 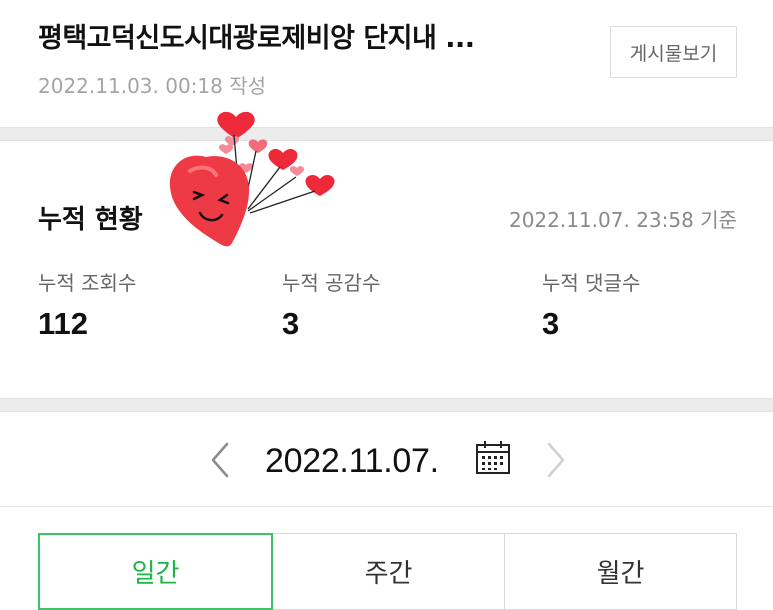 I want to click on current-date: 2022.11.07., so click(x=352, y=461).